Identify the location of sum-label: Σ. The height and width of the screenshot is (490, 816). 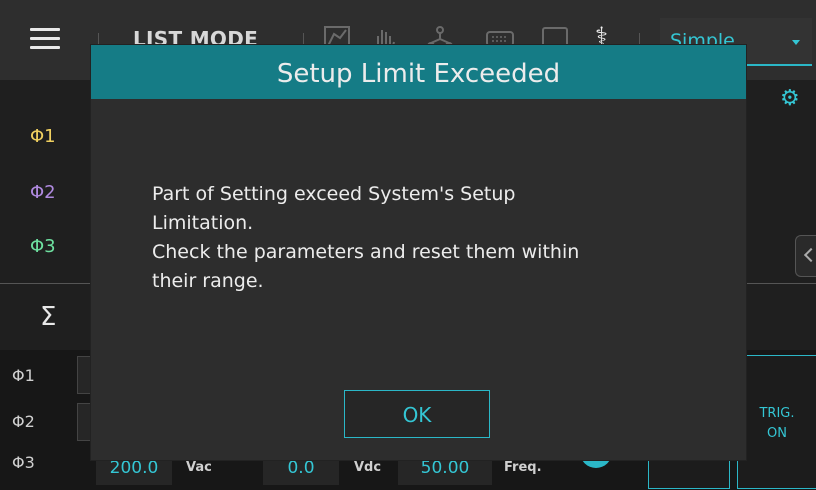
(48, 317).